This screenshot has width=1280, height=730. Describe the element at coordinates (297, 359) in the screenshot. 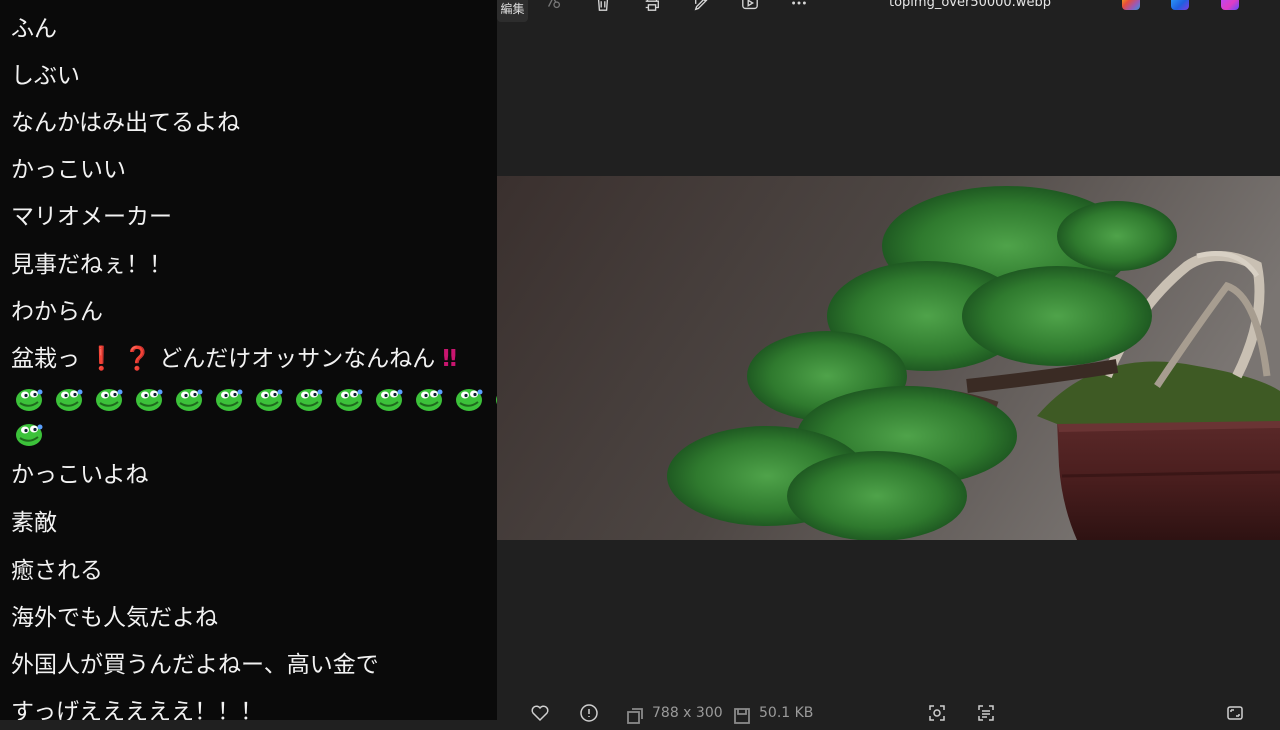

I see `chat-text: どんだけオッサンなんねん` at that location.